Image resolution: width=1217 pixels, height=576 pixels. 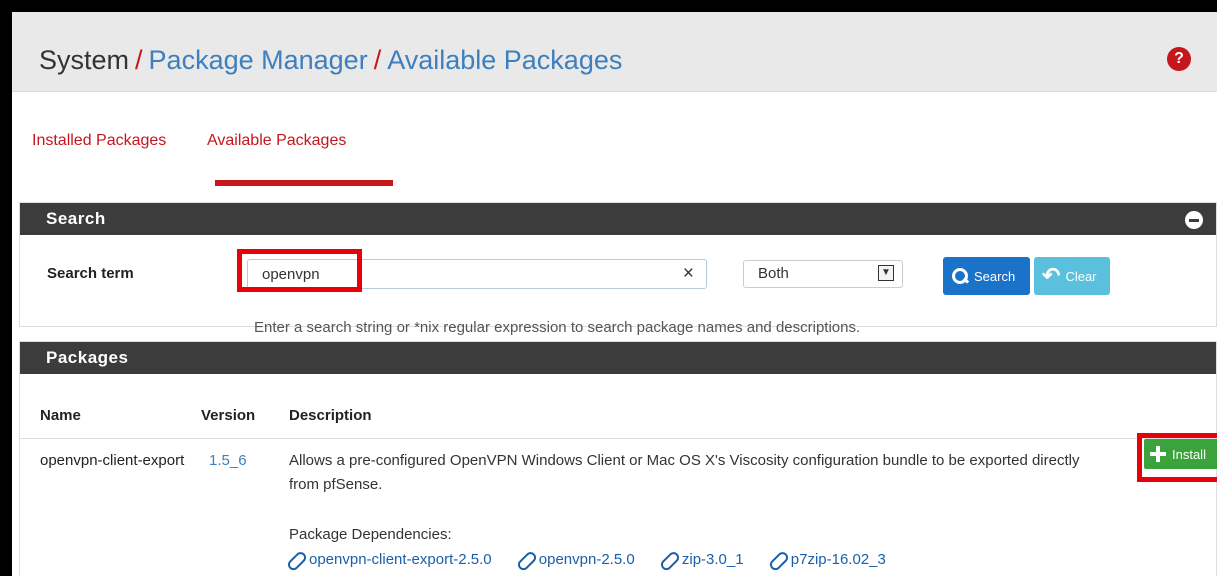 I want to click on plus-icon, so click(x=1158, y=454).